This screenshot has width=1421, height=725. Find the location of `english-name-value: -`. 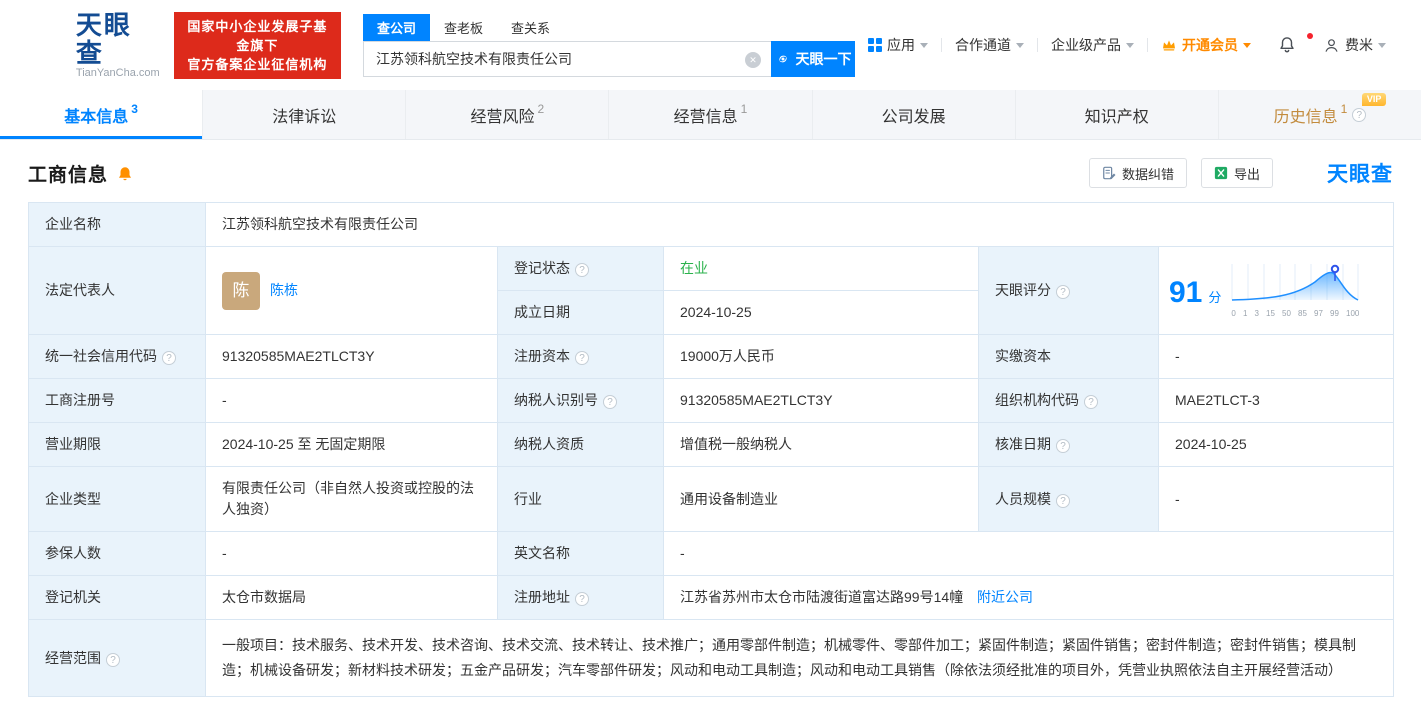

english-name-value: - is located at coordinates (1028, 553).